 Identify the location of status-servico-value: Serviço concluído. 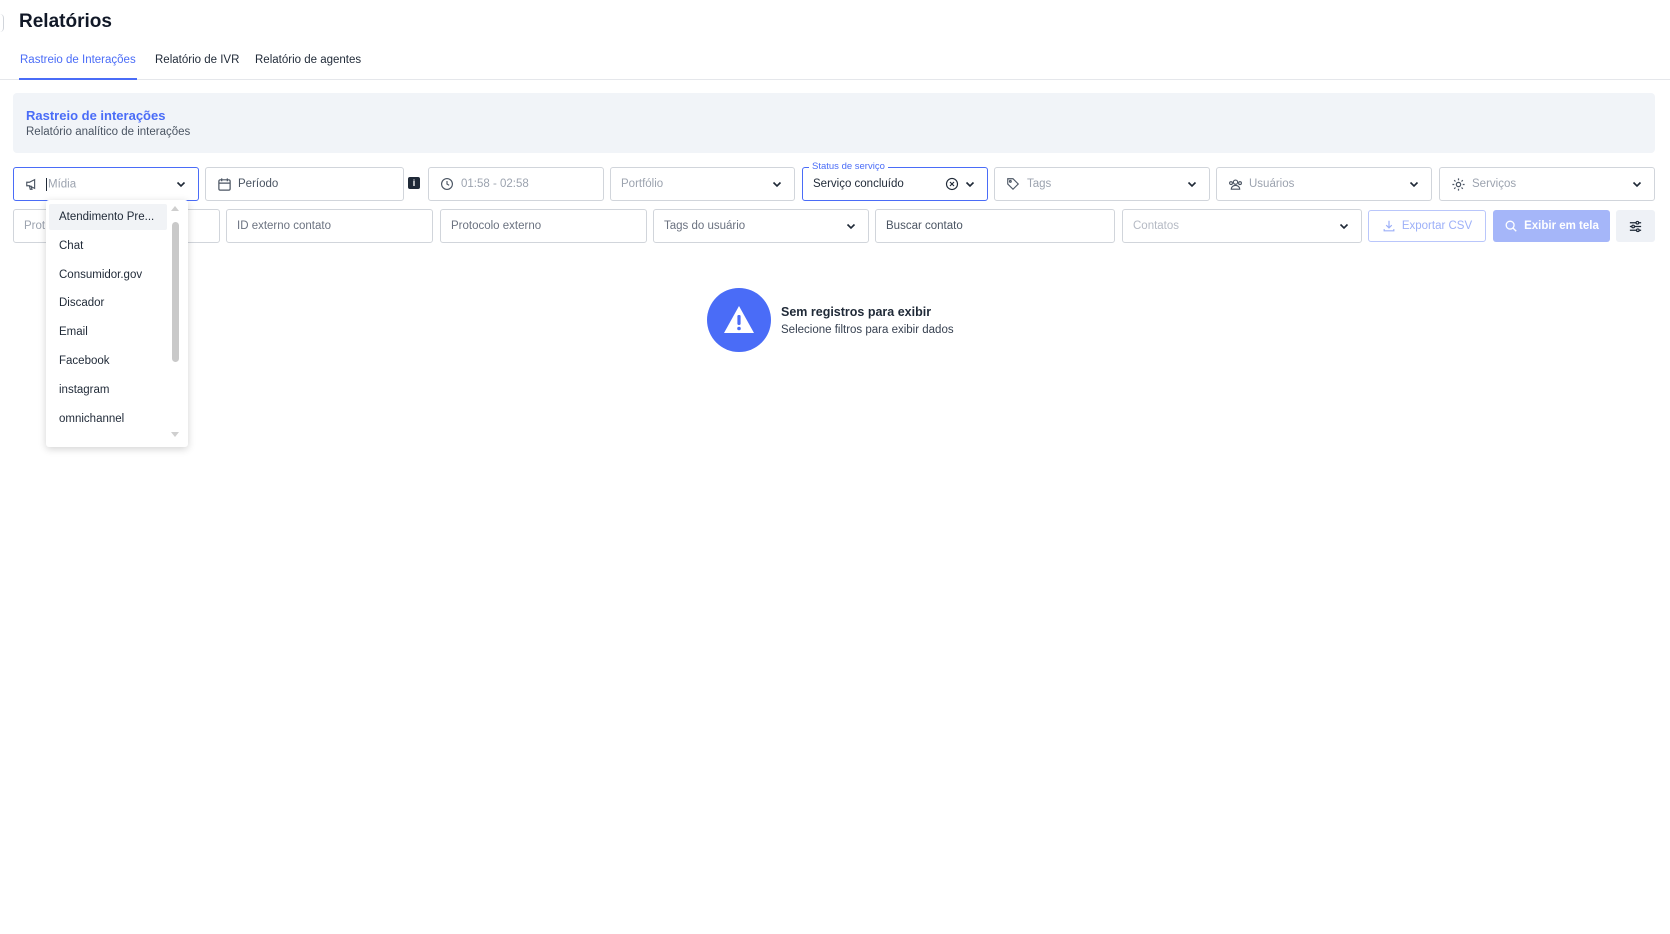
(858, 184).